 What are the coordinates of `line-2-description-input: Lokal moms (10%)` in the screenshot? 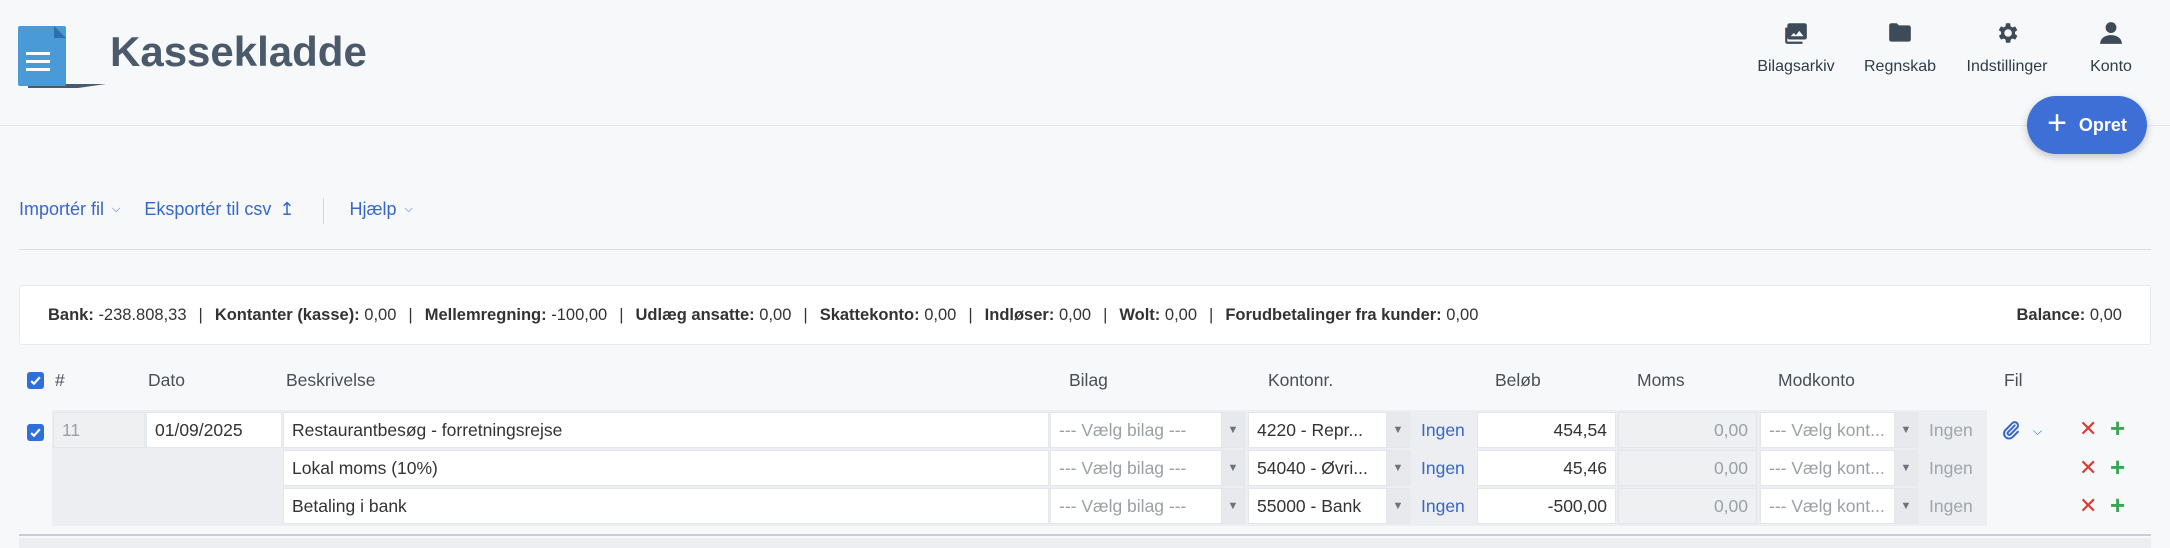 It's located at (666, 468).